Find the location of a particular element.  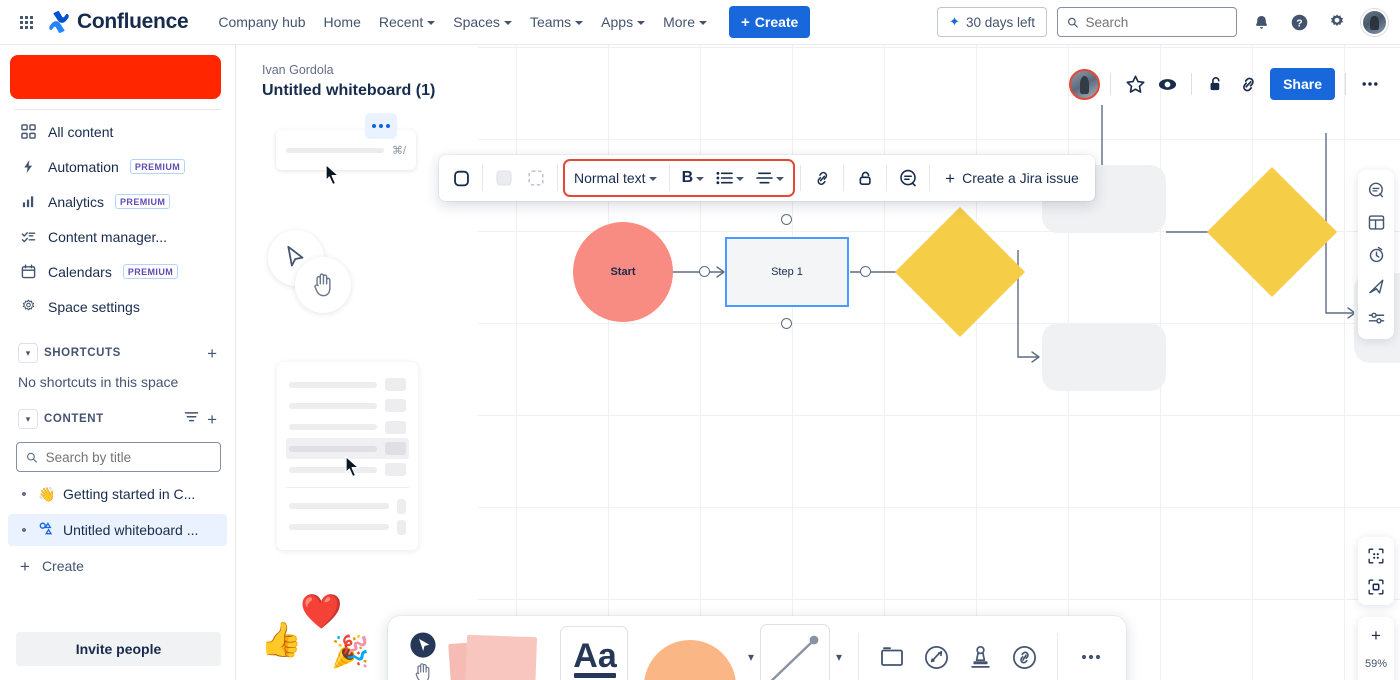

start-circle-shape: Start is located at coordinates (623, 272).